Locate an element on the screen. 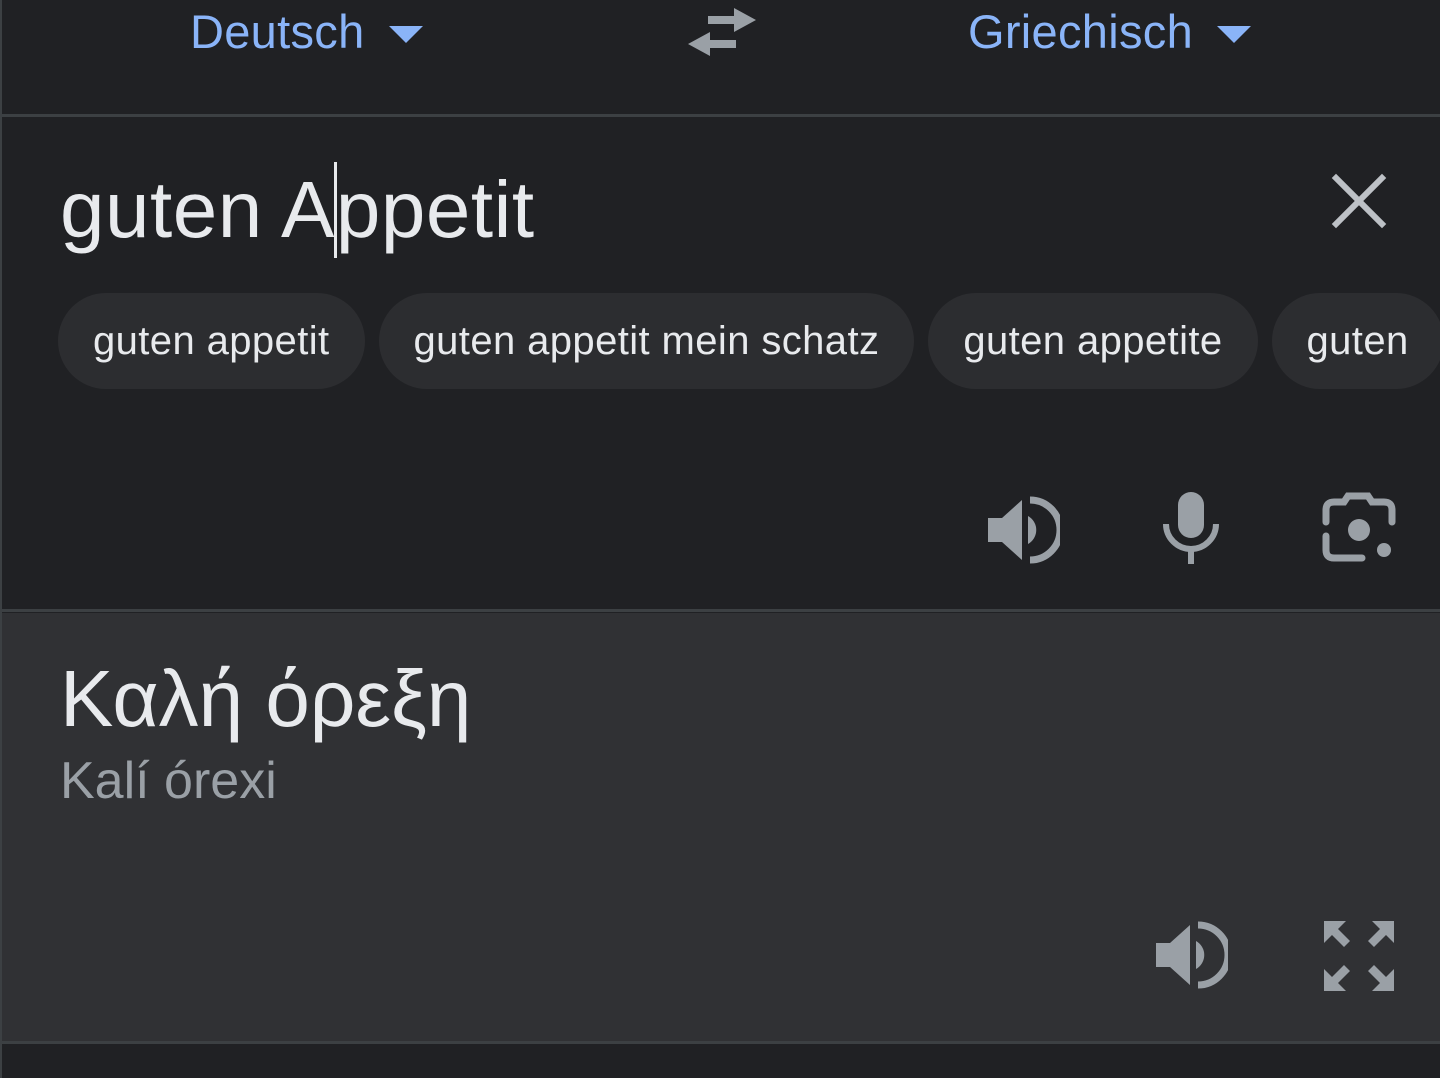  transliteration-text: Kalí órexi is located at coordinates (168, 781).